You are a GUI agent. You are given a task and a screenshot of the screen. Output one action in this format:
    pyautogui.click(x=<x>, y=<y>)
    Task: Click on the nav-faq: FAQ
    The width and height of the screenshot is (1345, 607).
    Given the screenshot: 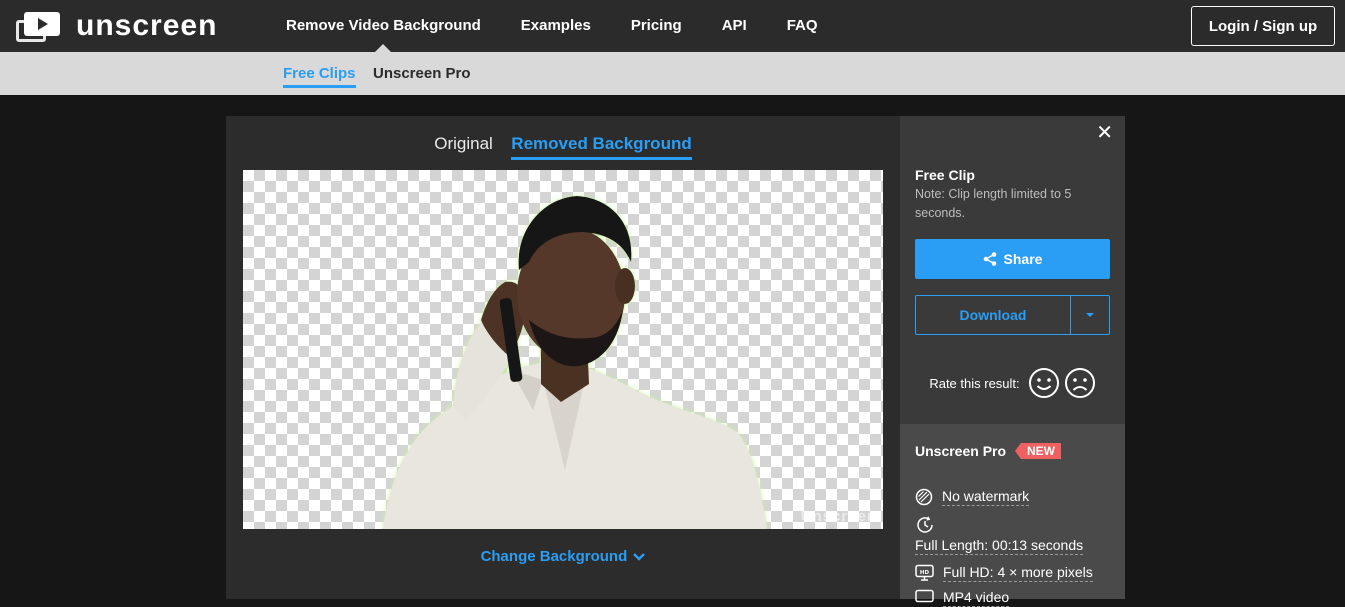 What is the action you would take?
    pyautogui.click(x=802, y=26)
    